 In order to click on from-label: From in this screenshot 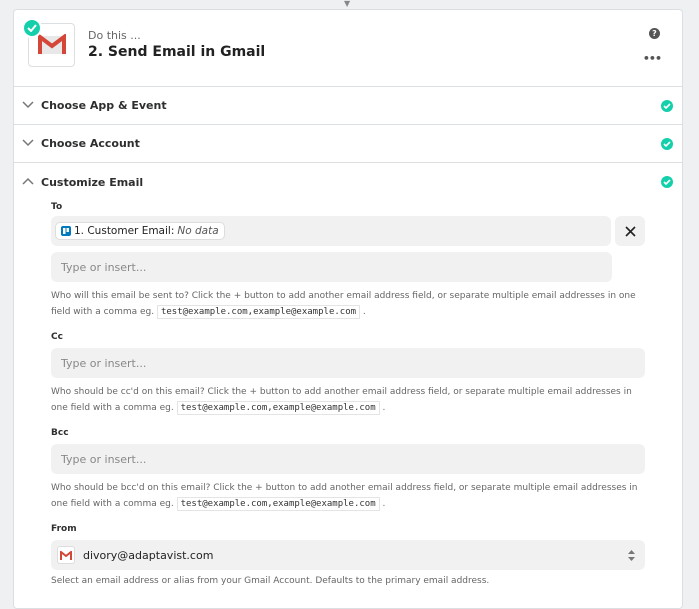, I will do `click(64, 529)`.